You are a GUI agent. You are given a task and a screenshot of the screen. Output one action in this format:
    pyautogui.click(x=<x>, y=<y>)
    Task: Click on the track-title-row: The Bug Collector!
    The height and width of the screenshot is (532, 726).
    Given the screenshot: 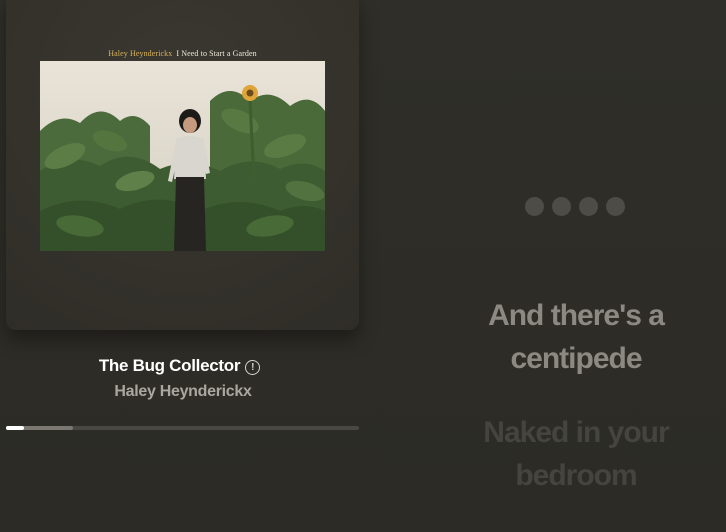 What is the action you would take?
    pyautogui.click(x=179, y=366)
    